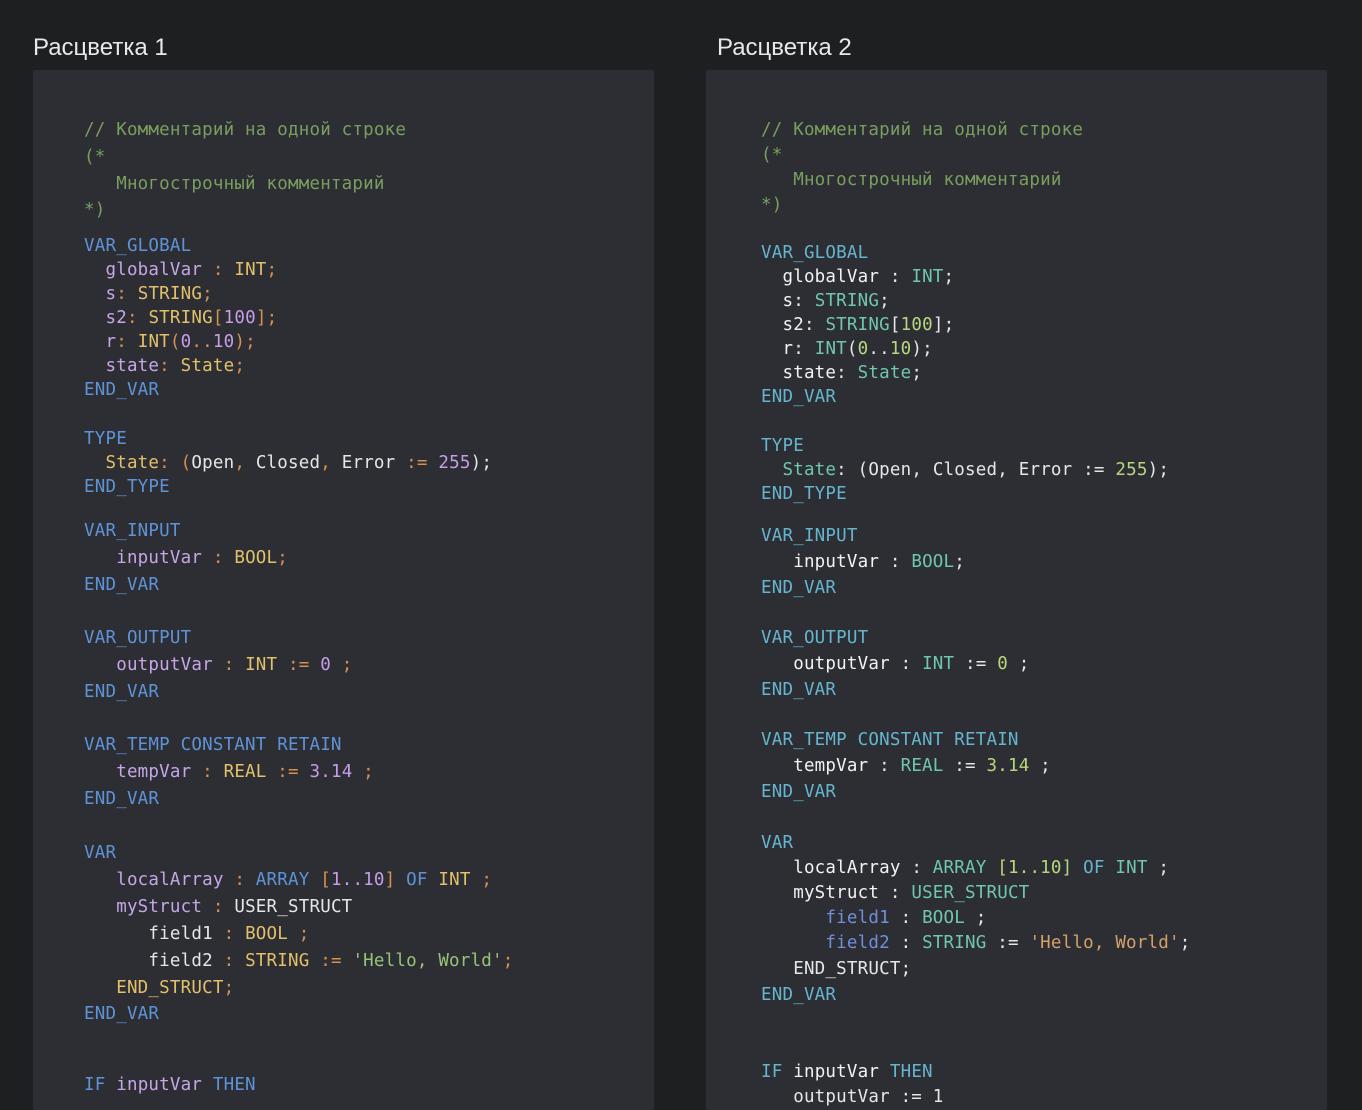 This screenshot has height=1110, width=1362. Describe the element at coordinates (825, 918) in the screenshot. I see `code-token-field: field1` at that location.